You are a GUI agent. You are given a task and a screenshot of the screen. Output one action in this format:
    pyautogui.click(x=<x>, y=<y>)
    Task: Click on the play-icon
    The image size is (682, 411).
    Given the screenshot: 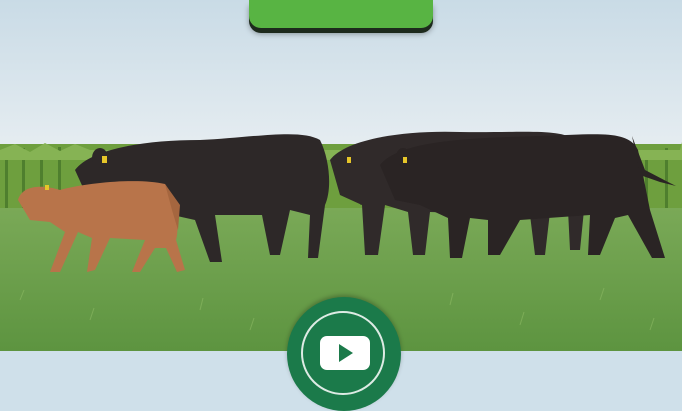 What is the action you would take?
    pyautogui.click(x=345, y=353)
    